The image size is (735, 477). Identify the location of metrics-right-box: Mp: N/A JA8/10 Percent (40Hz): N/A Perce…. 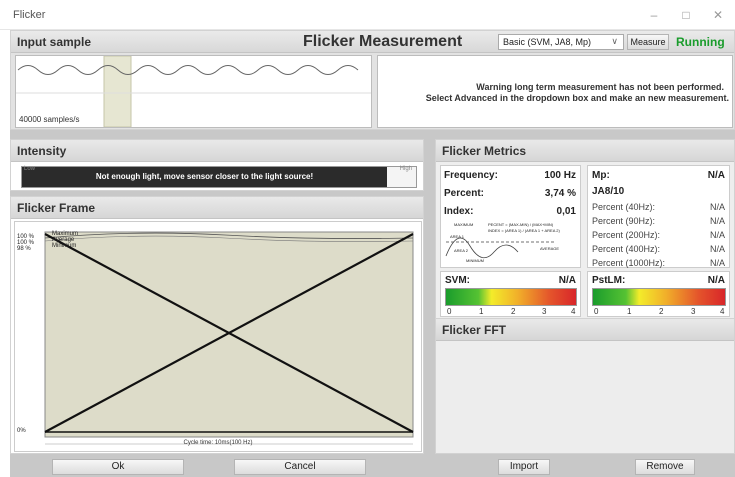
(658, 216).